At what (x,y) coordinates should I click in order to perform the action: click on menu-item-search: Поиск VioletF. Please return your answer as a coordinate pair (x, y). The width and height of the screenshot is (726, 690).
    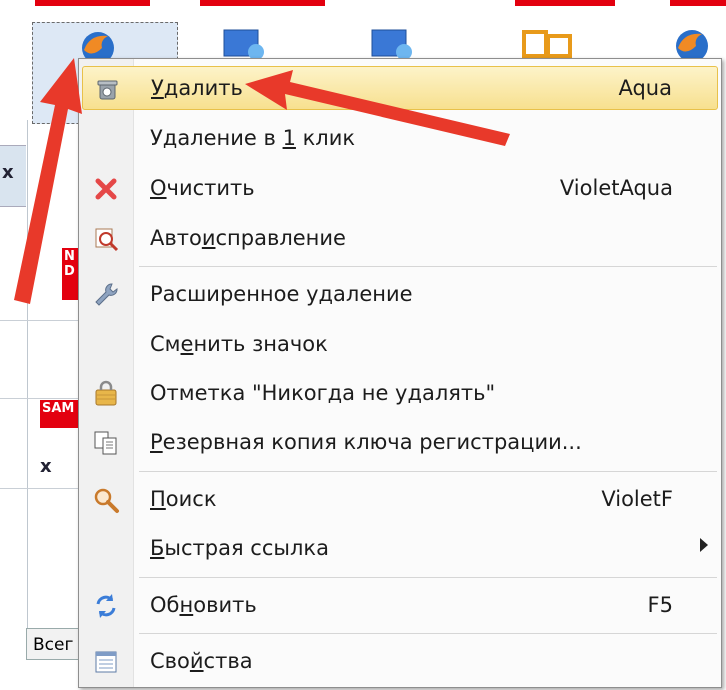
    Looking at the image, I should click on (400, 500).